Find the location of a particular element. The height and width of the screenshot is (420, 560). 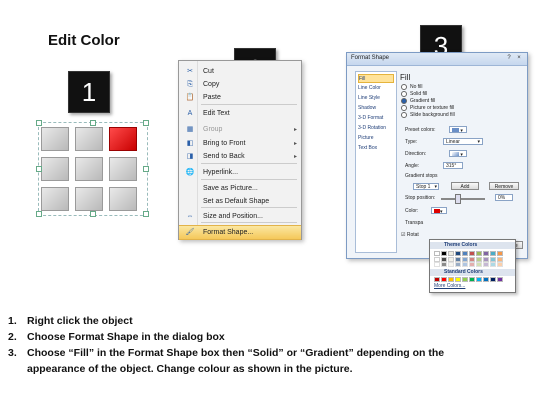

fill-option-slide-background-fill: Slide background fill is located at coordinates (428, 115).